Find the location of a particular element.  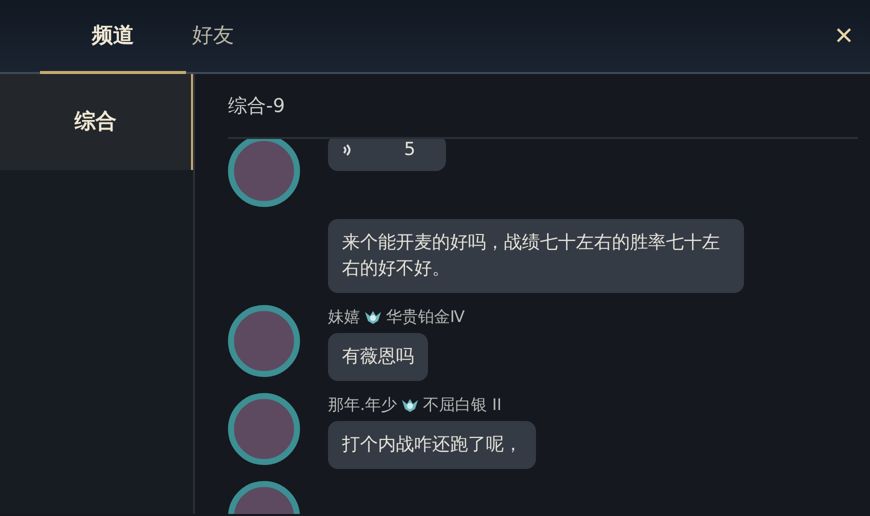

sidebar-item: 综合 is located at coordinates (96, 122).